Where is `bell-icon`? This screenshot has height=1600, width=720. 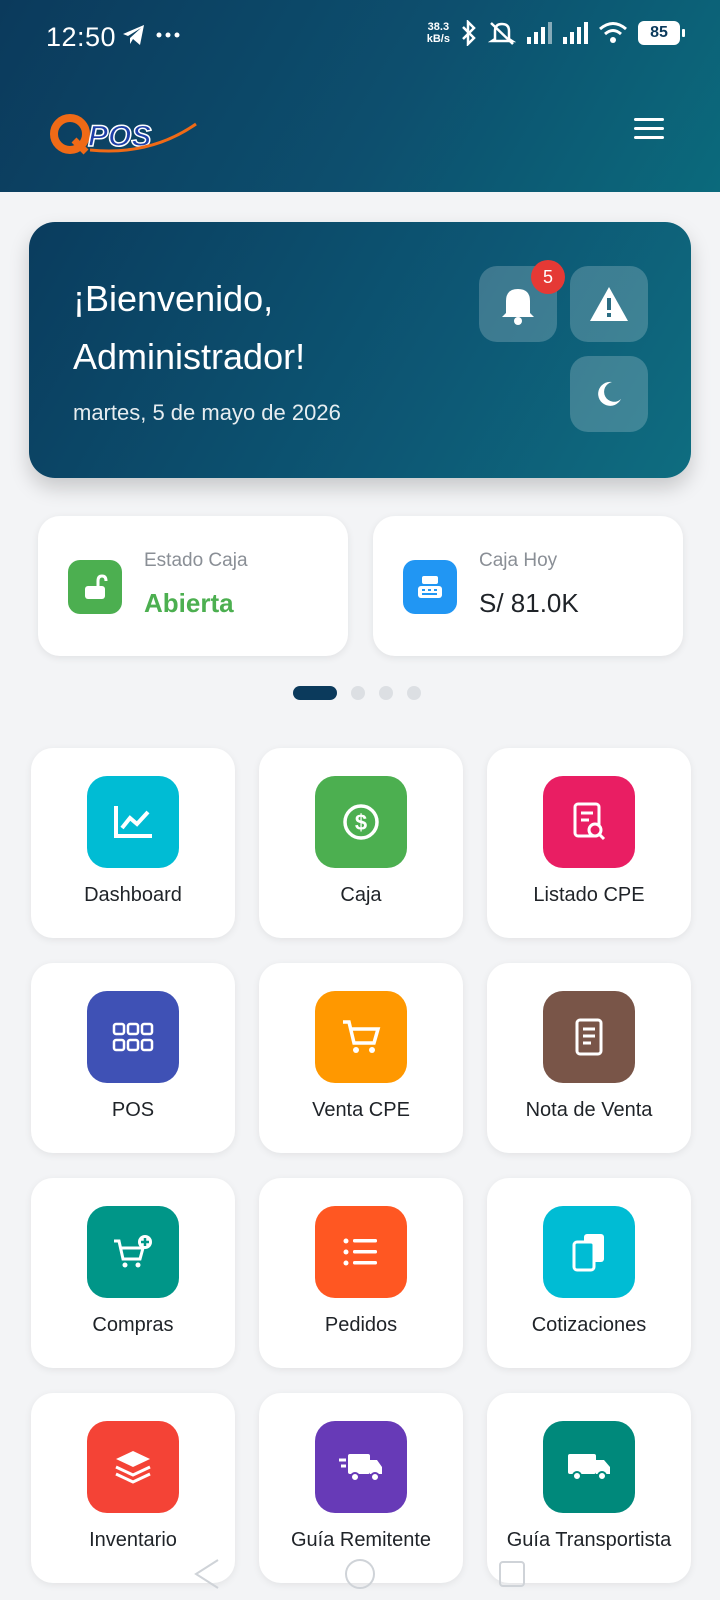
bell-icon is located at coordinates (518, 307).